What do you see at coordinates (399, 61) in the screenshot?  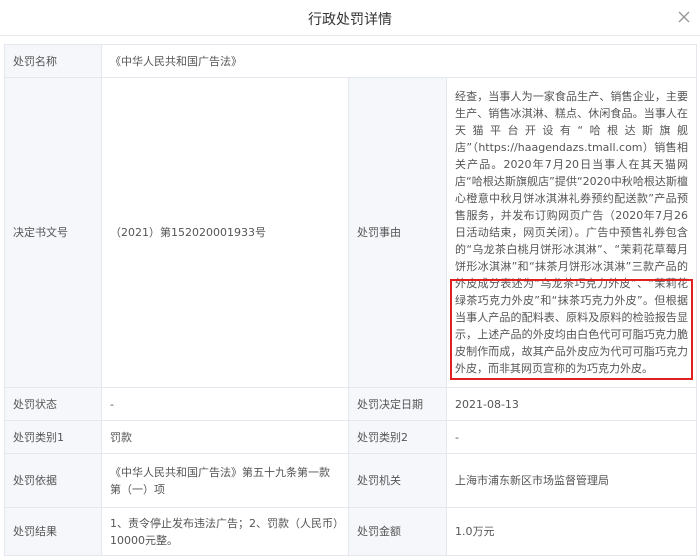 I see `penalty-name-value: 《中华人民共和国广告法》` at bounding box center [399, 61].